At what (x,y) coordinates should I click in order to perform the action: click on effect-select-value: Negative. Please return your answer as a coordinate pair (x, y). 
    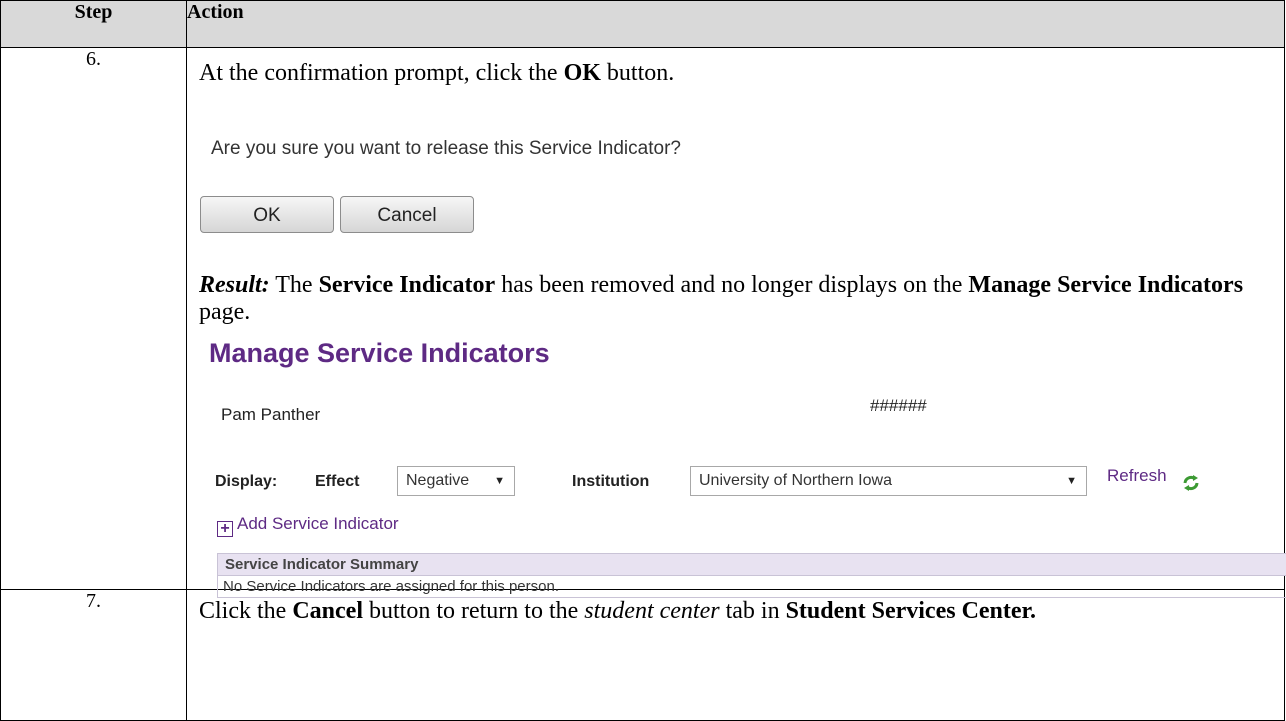
    Looking at the image, I should click on (438, 480).